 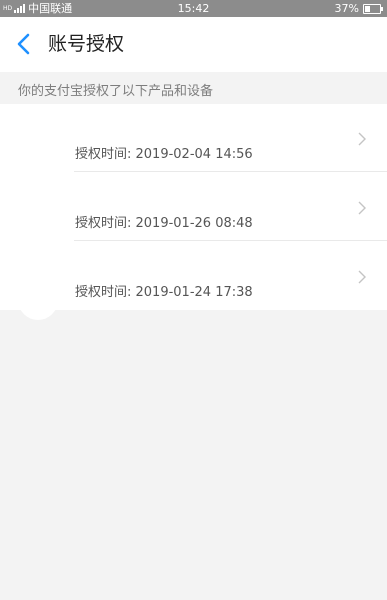 What do you see at coordinates (193, 207) in the screenshot?
I see `authorization-item: 授权时间: 2019-01-26 08:48` at bounding box center [193, 207].